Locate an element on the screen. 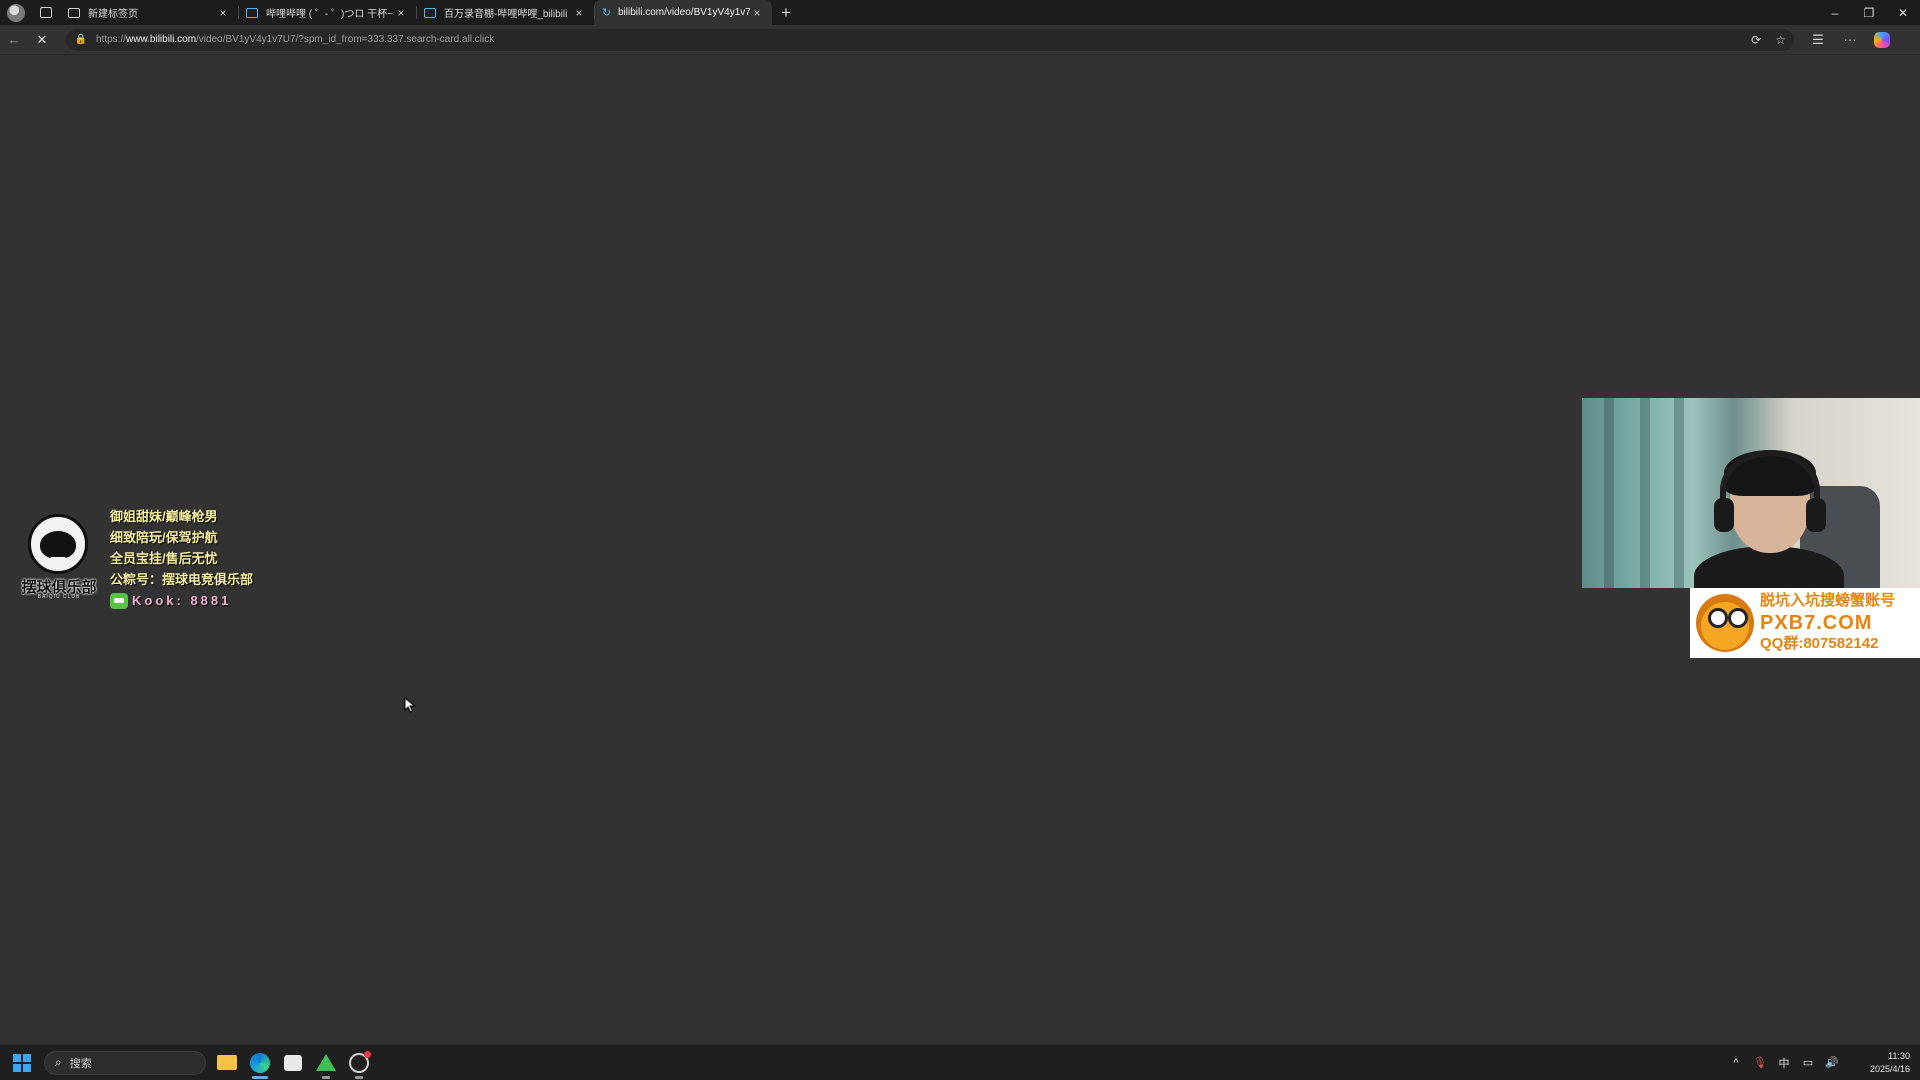 This screenshot has width=1920, height=1080. toolbar-right: ☰ ··· is located at coordinates (1850, 39).